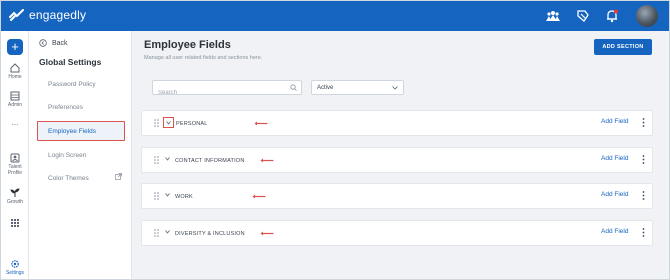 This screenshot has width=670, height=280. What do you see at coordinates (612, 16) in the screenshot?
I see `bell-icon` at bounding box center [612, 16].